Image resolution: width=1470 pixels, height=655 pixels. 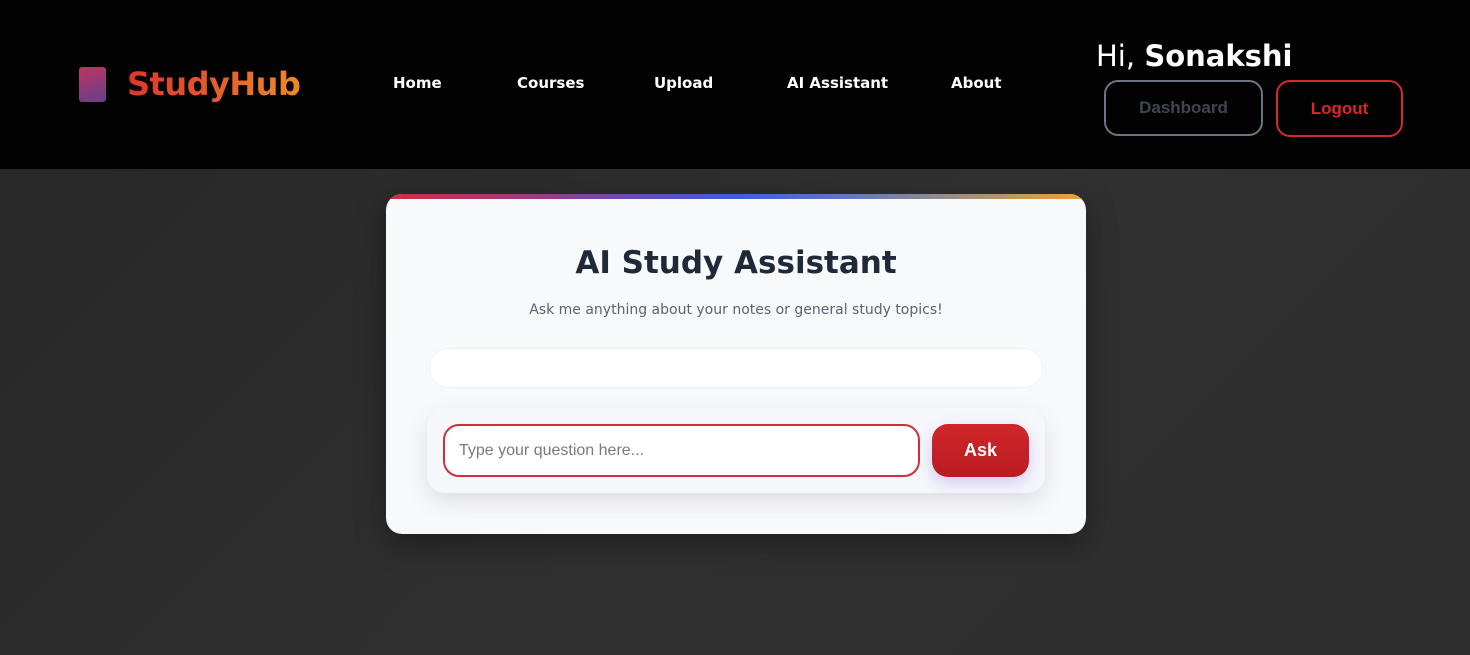 What do you see at coordinates (214, 84) in the screenshot?
I see `brand-logo-text: StudyHub` at bounding box center [214, 84].